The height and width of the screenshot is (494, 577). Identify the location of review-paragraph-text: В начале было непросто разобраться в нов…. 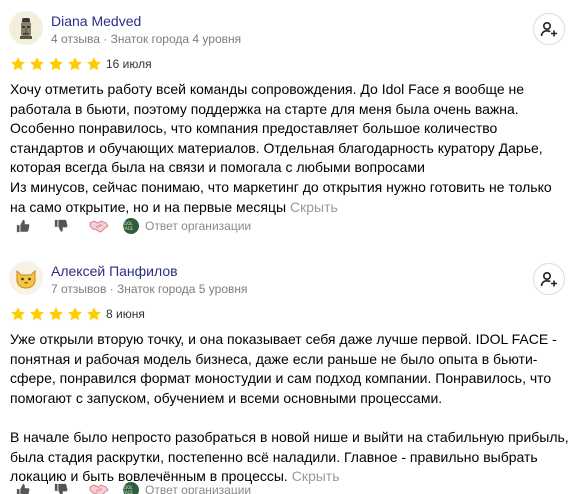
(289, 456).